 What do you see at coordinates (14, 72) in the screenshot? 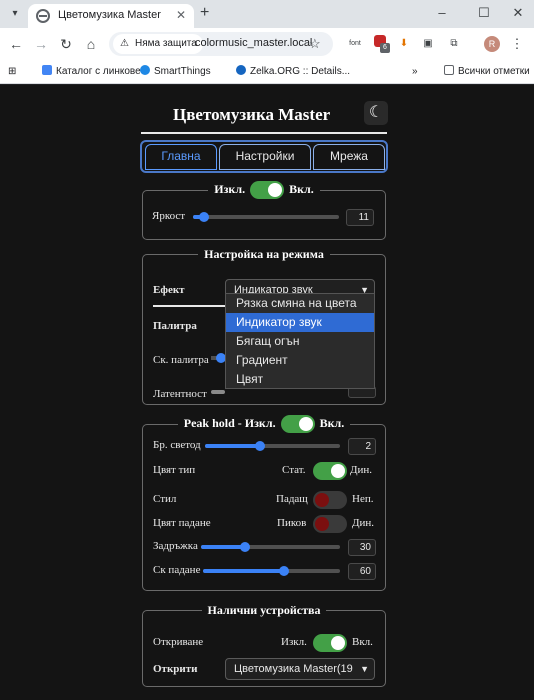
I see `apps-grid-icon: ⊞` at bounding box center [14, 72].